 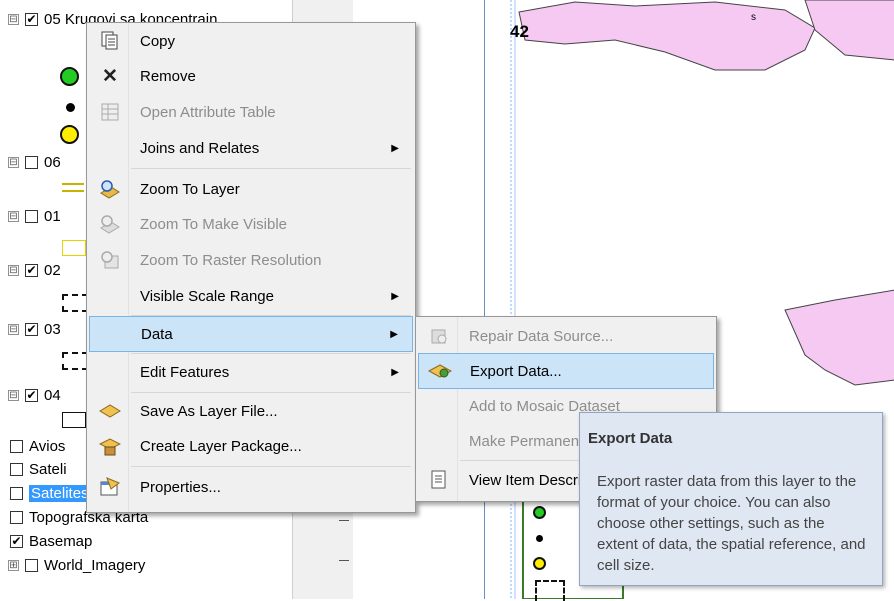 I want to click on toc-layer-row: ⊟ 01, so click(x=34, y=216).